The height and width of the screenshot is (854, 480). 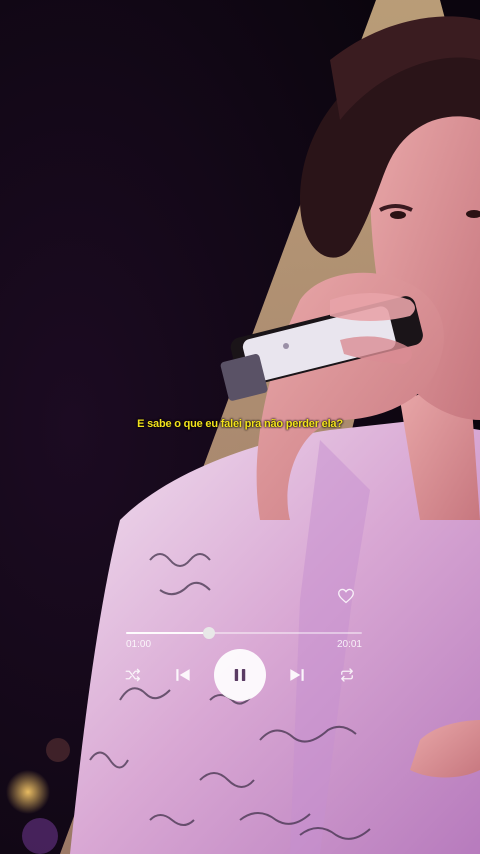 I want to click on pause-icon, so click(x=240, y=675).